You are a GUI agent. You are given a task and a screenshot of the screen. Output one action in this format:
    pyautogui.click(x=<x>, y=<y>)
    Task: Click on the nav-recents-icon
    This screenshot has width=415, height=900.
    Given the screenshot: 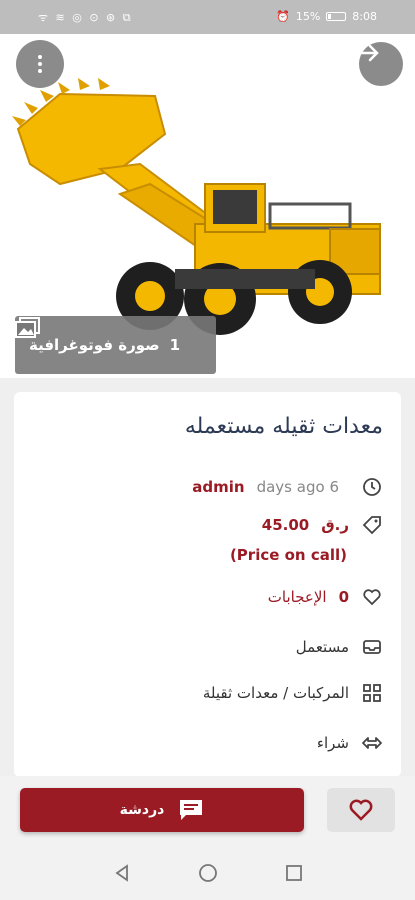 What is the action you would take?
    pyautogui.click(x=294, y=873)
    